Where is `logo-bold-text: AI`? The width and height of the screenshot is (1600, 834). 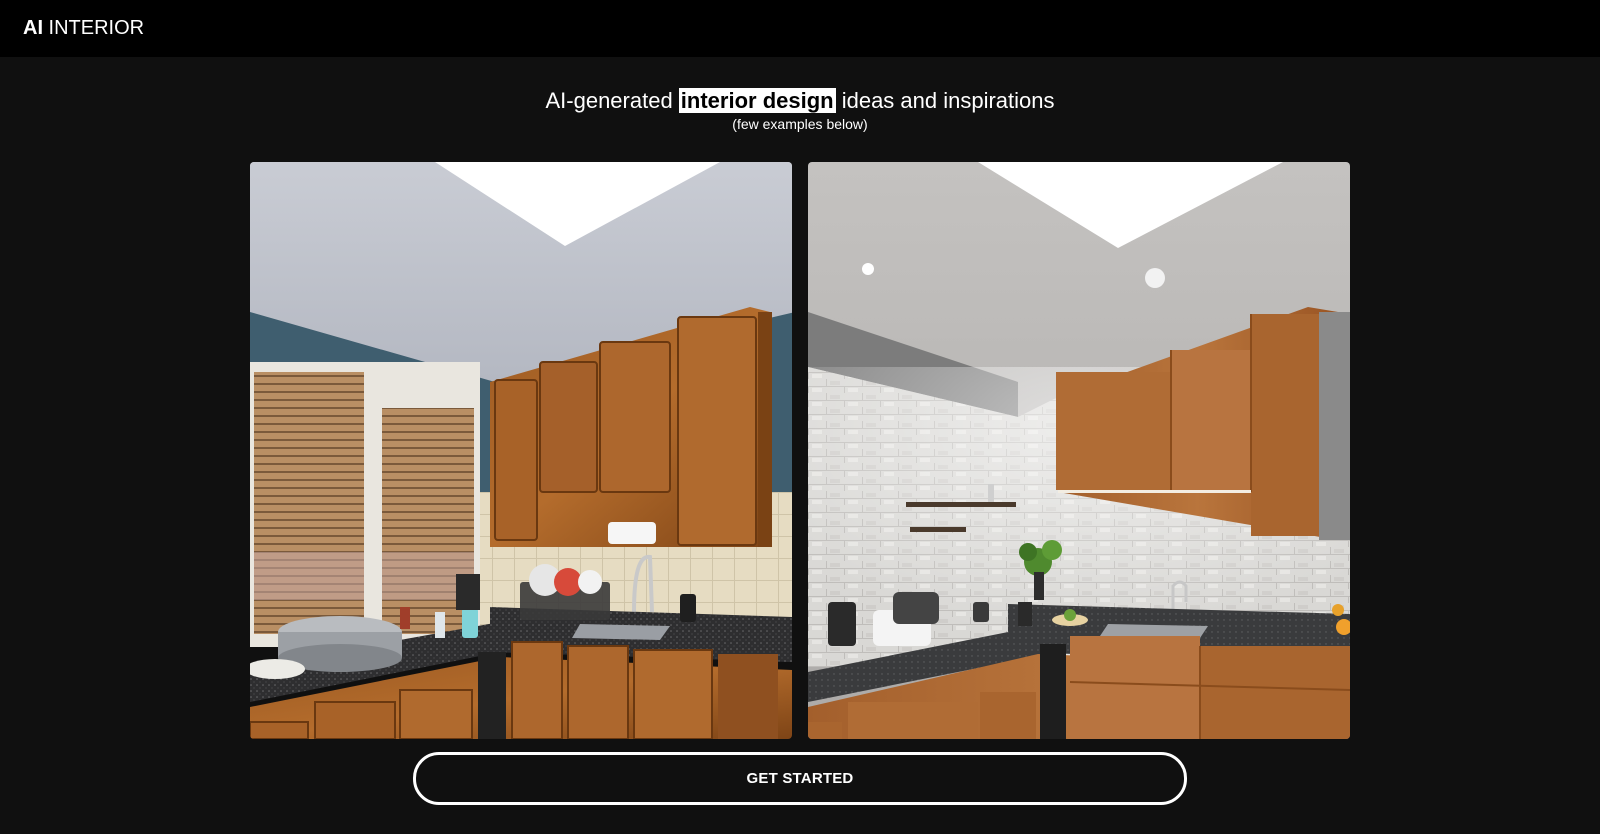 logo-bold-text: AI is located at coordinates (33, 28).